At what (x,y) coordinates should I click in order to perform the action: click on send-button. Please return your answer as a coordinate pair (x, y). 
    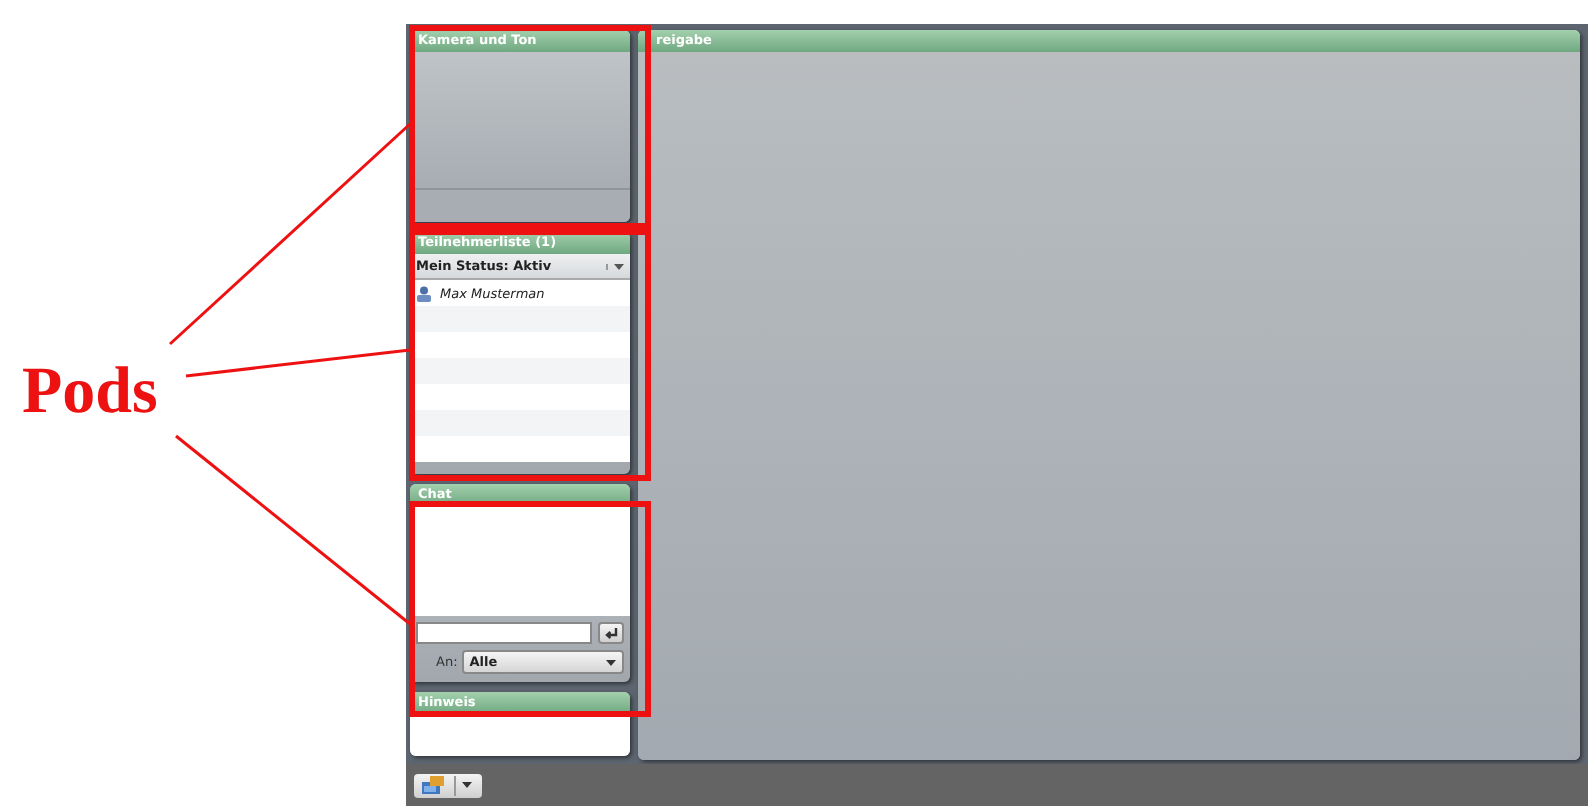
    Looking at the image, I should click on (611, 633).